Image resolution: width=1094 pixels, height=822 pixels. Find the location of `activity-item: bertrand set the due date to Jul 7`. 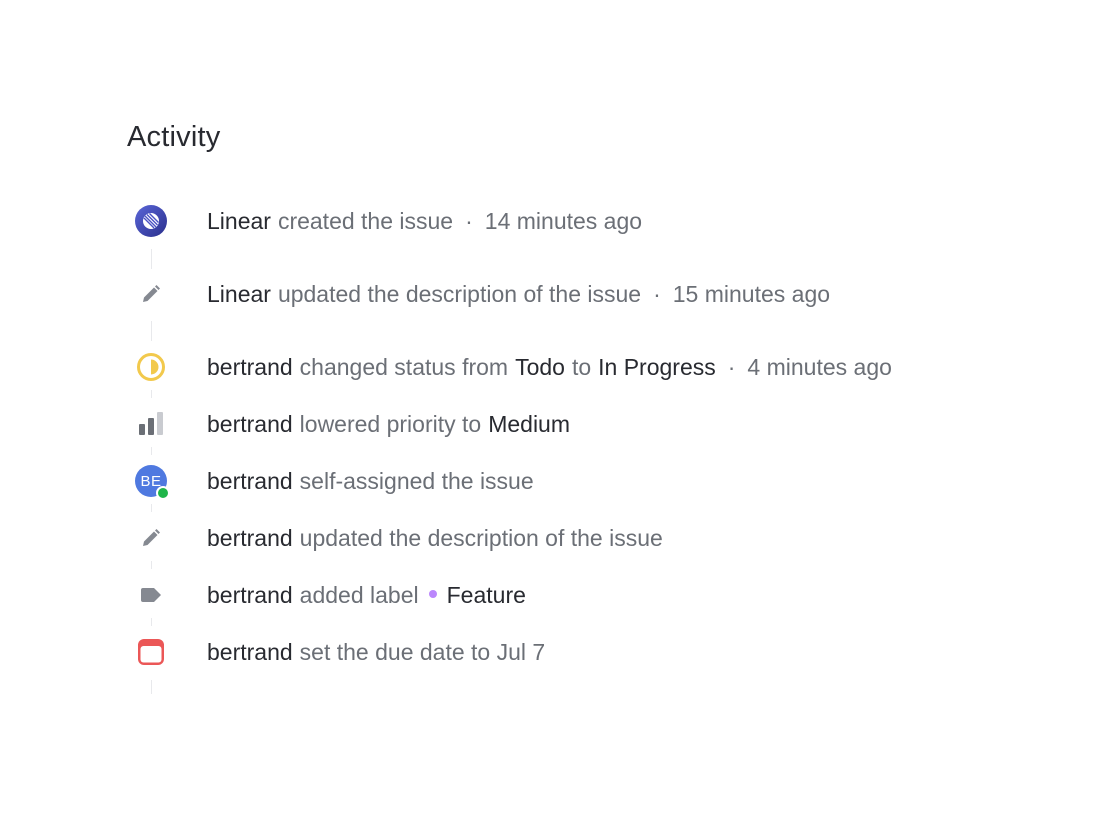

activity-item: bertrand set the due date to Jul 7 is located at coordinates (547, 652).